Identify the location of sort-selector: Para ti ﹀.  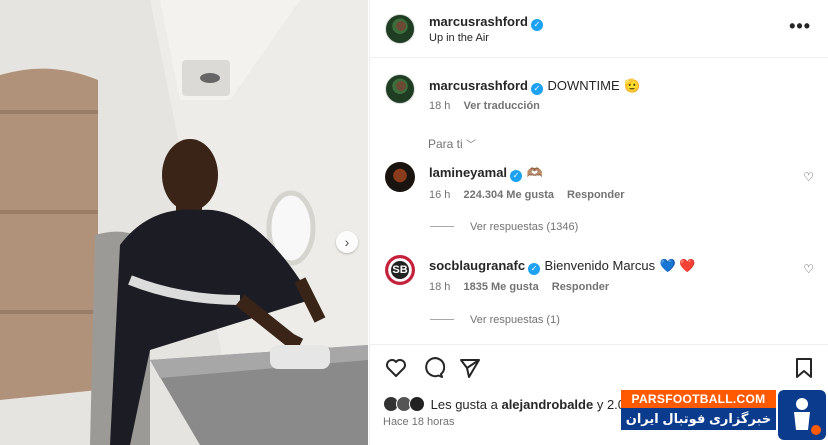
(452, 143).